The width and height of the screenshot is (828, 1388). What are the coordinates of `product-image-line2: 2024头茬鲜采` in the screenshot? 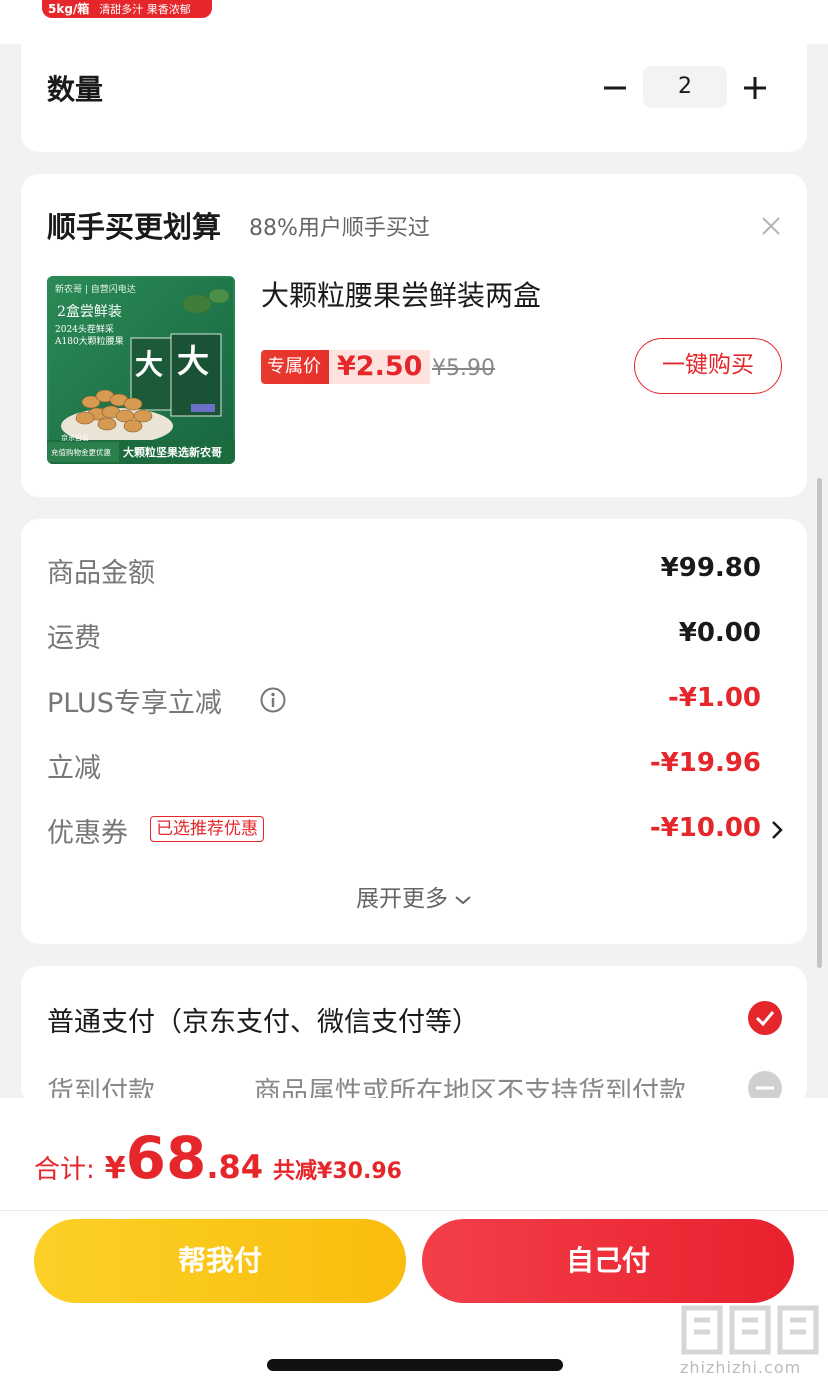 It's located at (84, 329).